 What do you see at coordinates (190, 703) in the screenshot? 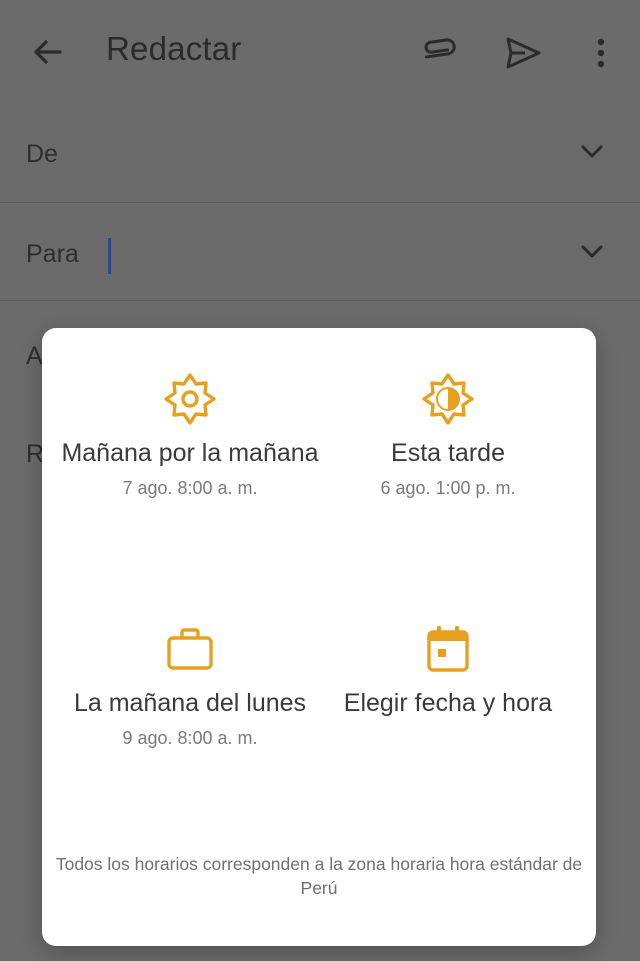
I see `option-label: La mañana del lunes` at bounding box center [190, 703].